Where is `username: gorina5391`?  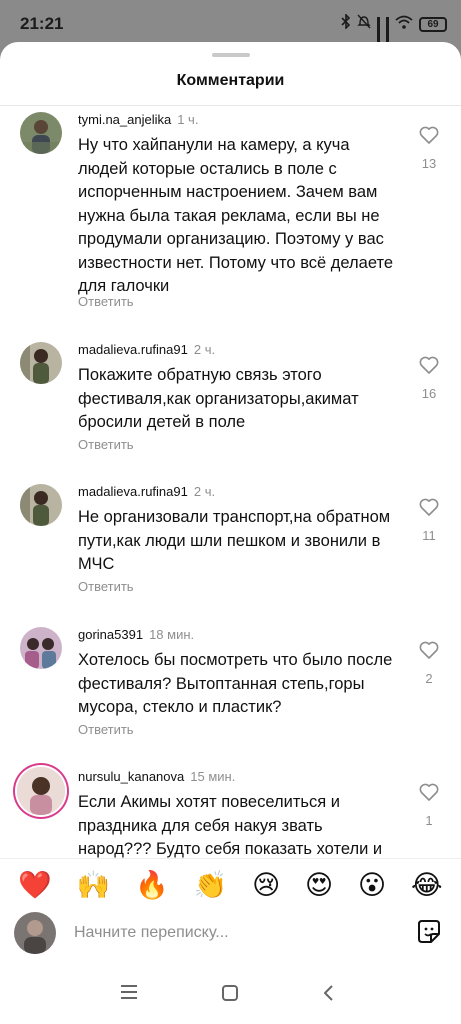 username: gorina5391 is located at coordinates (110, 634).